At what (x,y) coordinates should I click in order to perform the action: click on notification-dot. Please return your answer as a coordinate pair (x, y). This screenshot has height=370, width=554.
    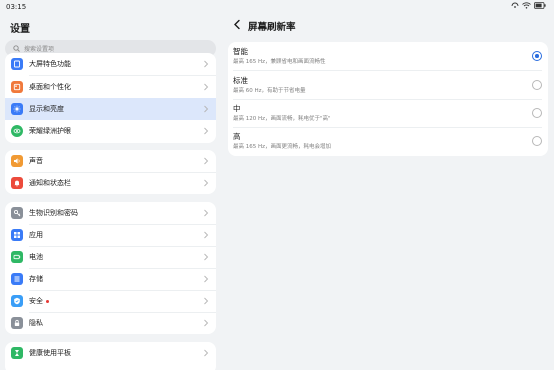
    Looking at the image, I should click on (47, 301).